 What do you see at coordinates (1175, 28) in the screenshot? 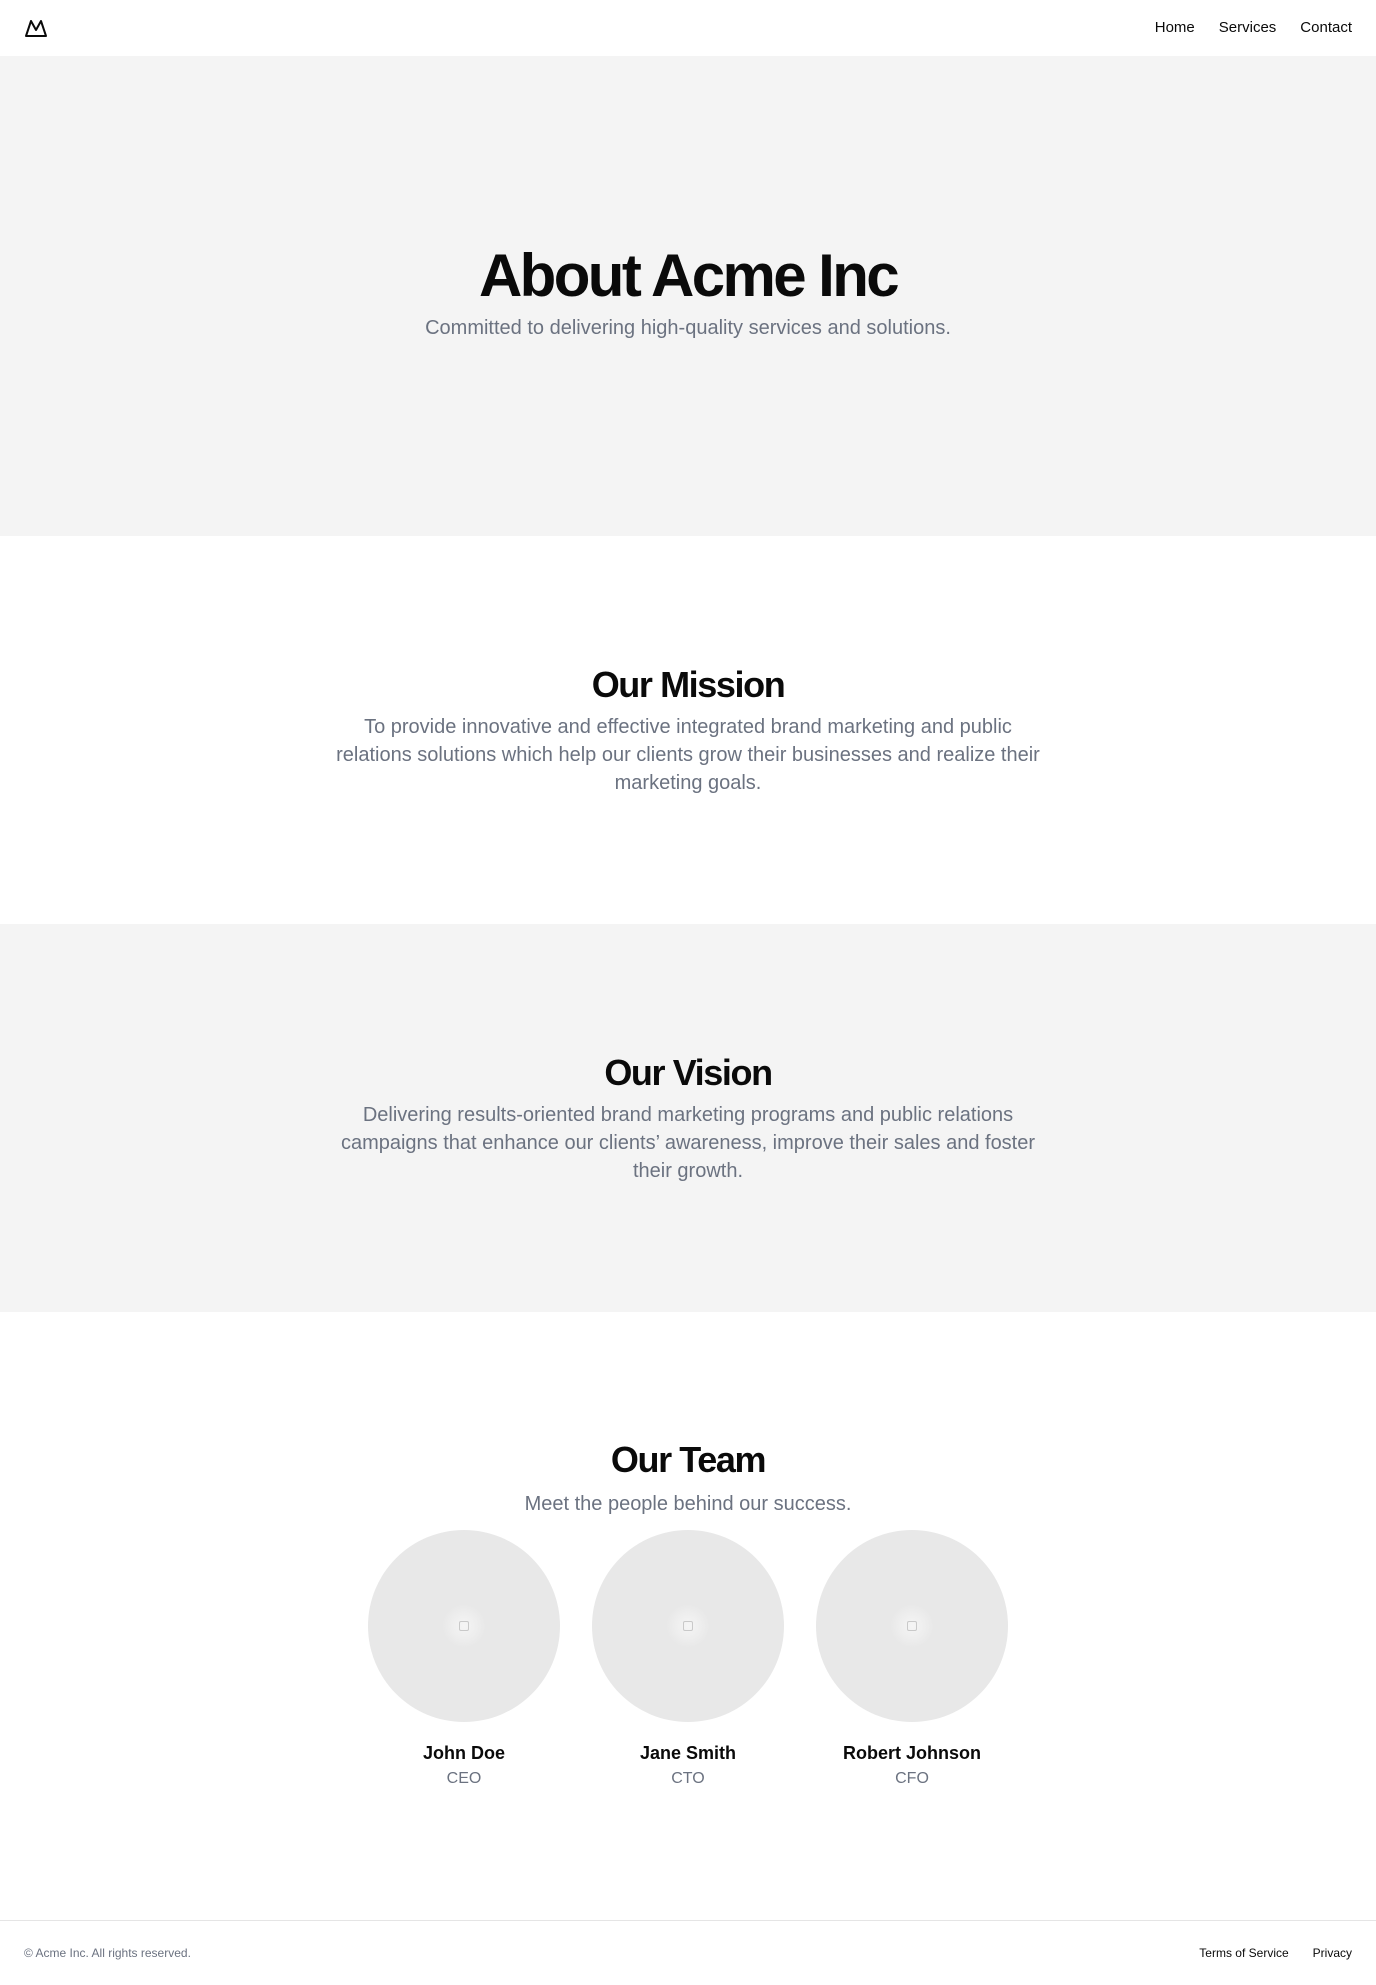
I see `nav-link-home: Home` at bounding box center [1175, 28].